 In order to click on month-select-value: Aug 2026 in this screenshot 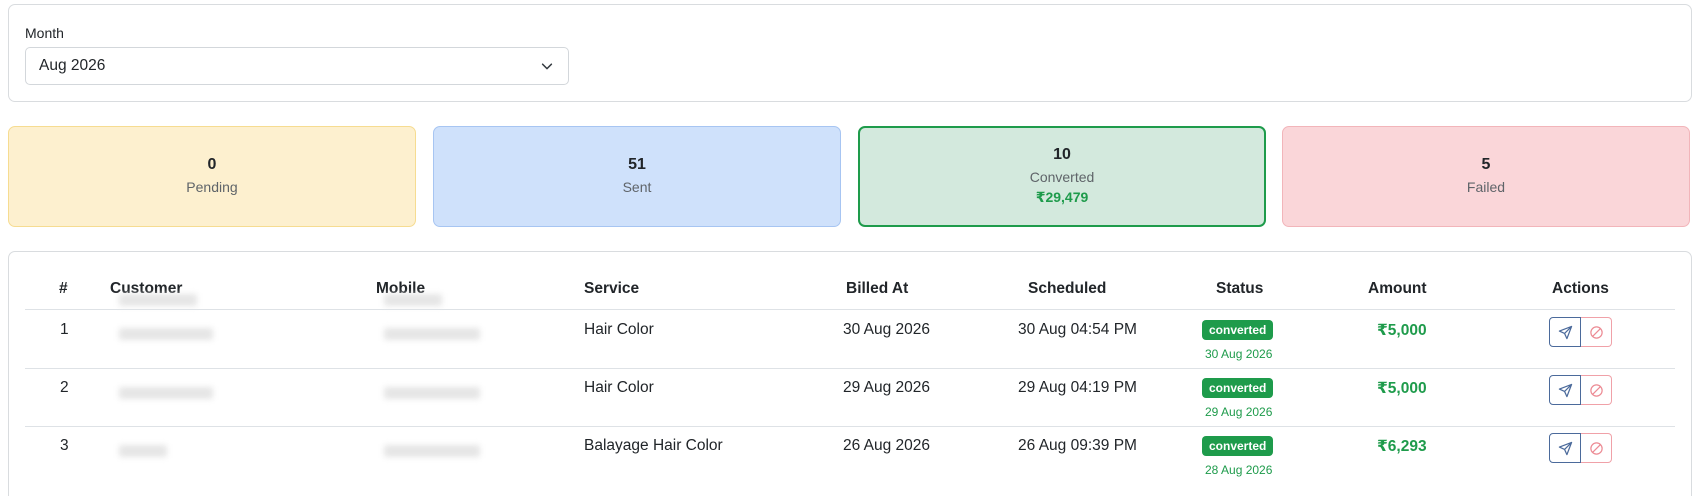, I will do `click(72, 65)`.